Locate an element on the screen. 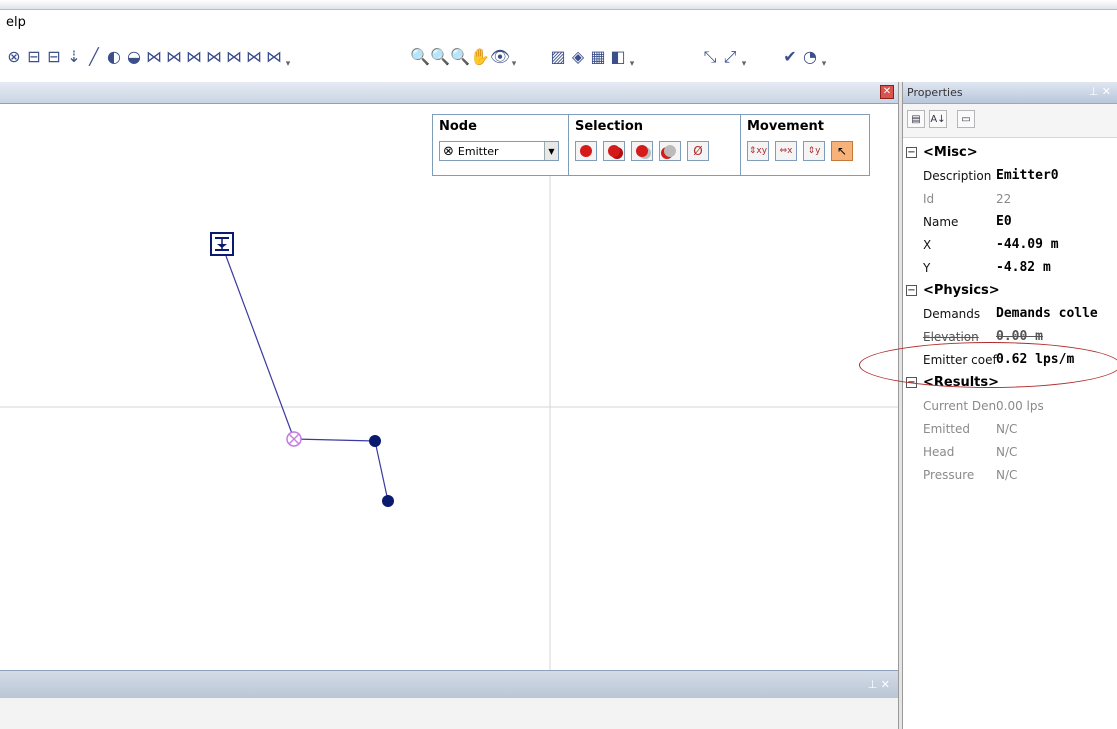 The width and height of the screenshot is (1117, 729). property-row-pressure: Pressure N/C is located at coordinates (1010, 475).